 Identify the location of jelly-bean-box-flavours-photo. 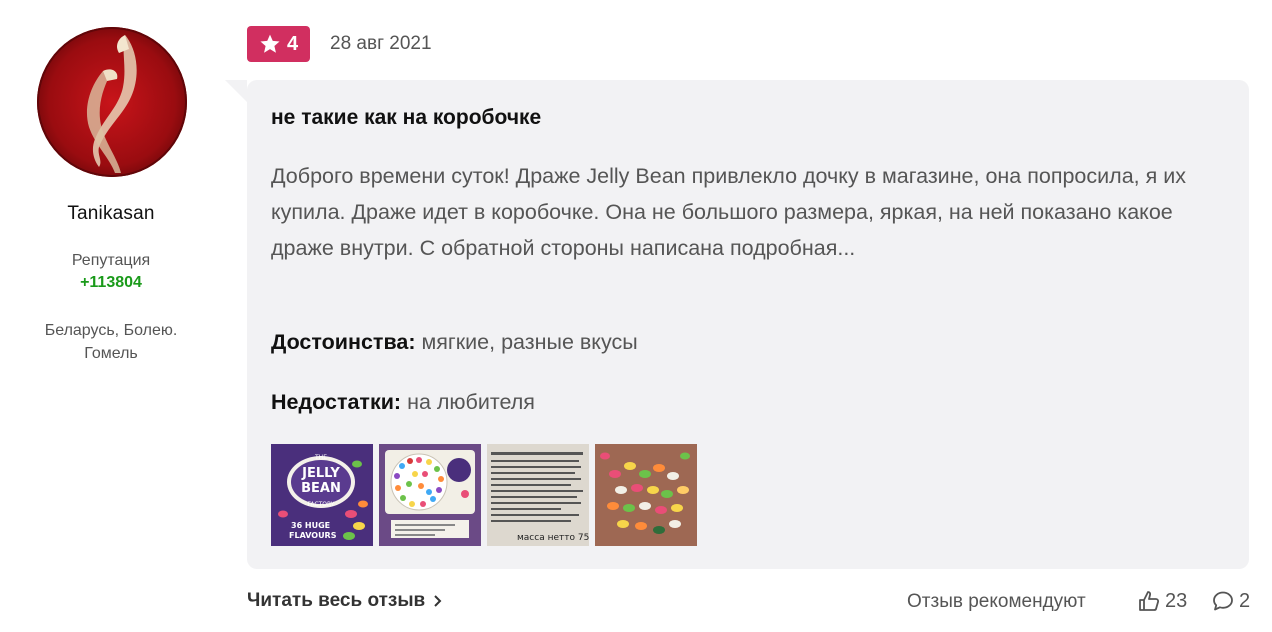
(430, 495).